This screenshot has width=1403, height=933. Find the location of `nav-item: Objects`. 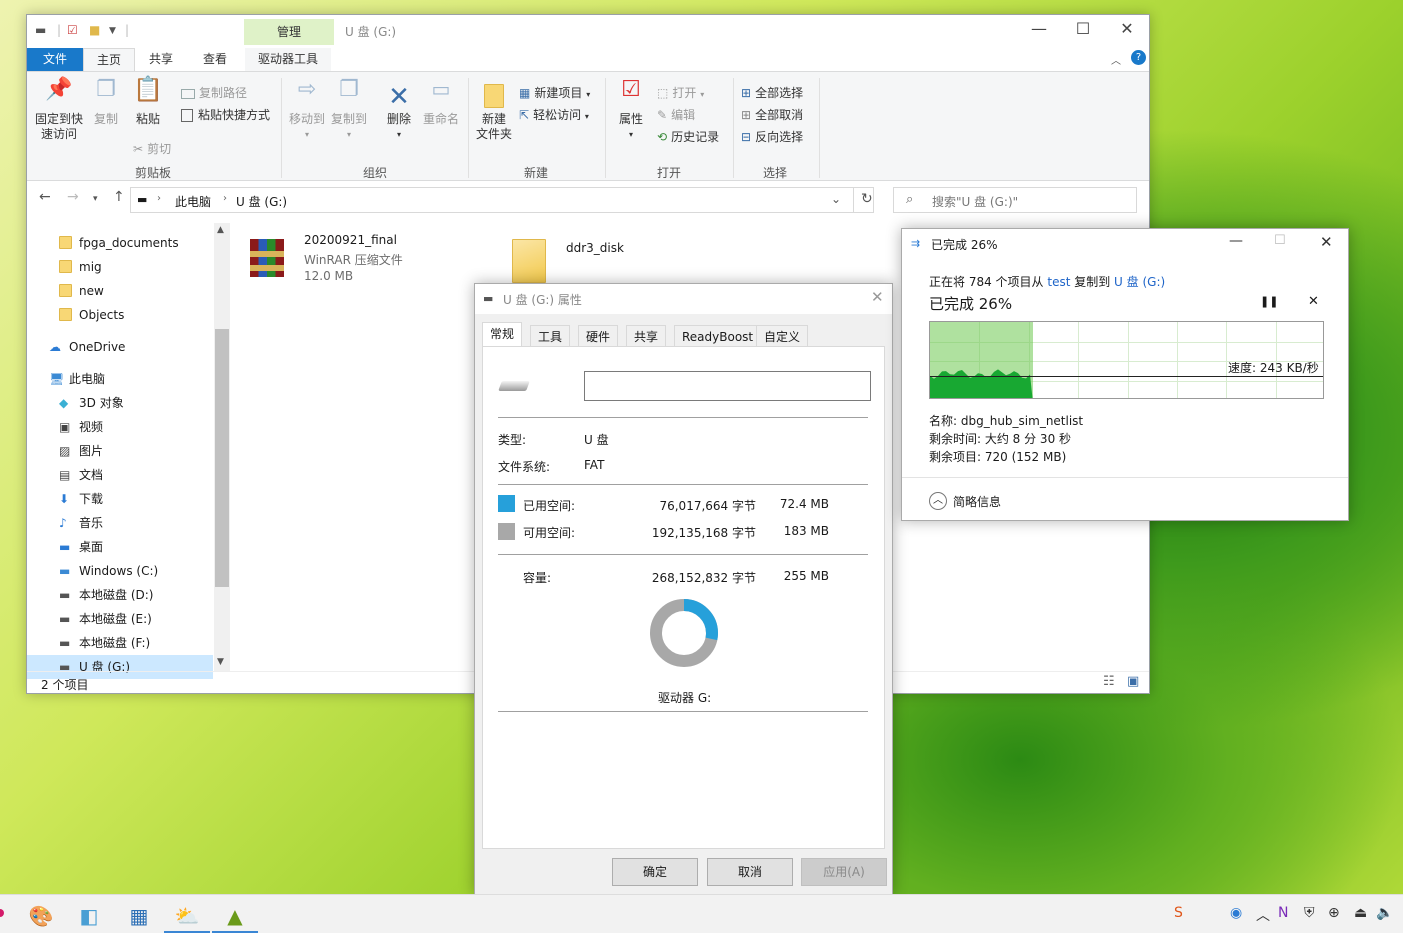

nav-item: Objects is located at coordinates (119, 315).